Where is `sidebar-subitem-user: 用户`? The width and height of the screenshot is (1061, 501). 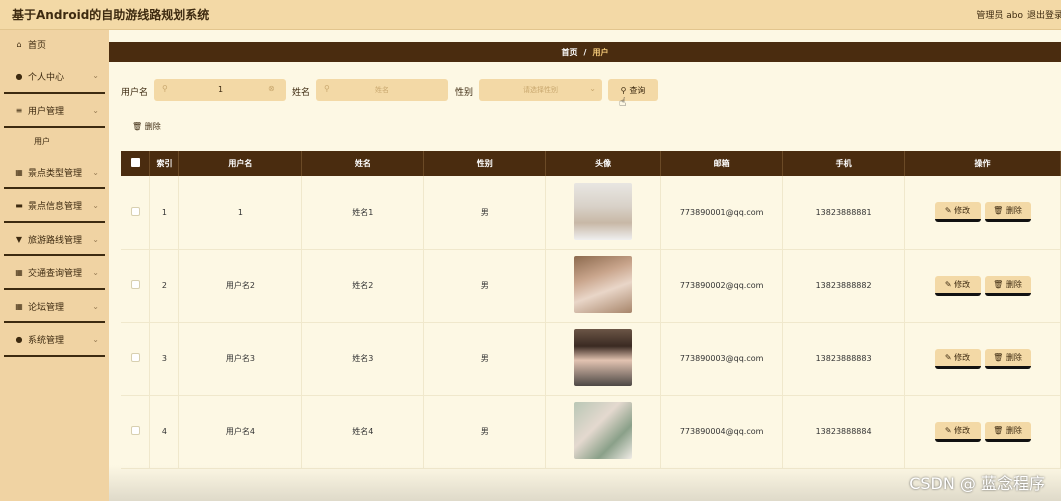
sidebar-subitem-user: 用户 is located at coordinates (54, 142).